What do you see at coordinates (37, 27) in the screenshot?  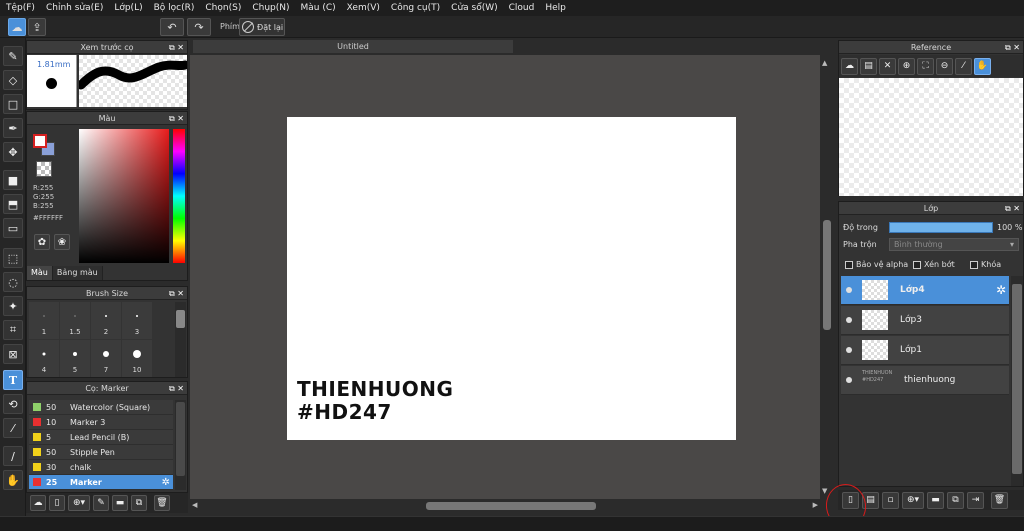 I see `share-icon: ⇪` at bounding box center [37, 27].